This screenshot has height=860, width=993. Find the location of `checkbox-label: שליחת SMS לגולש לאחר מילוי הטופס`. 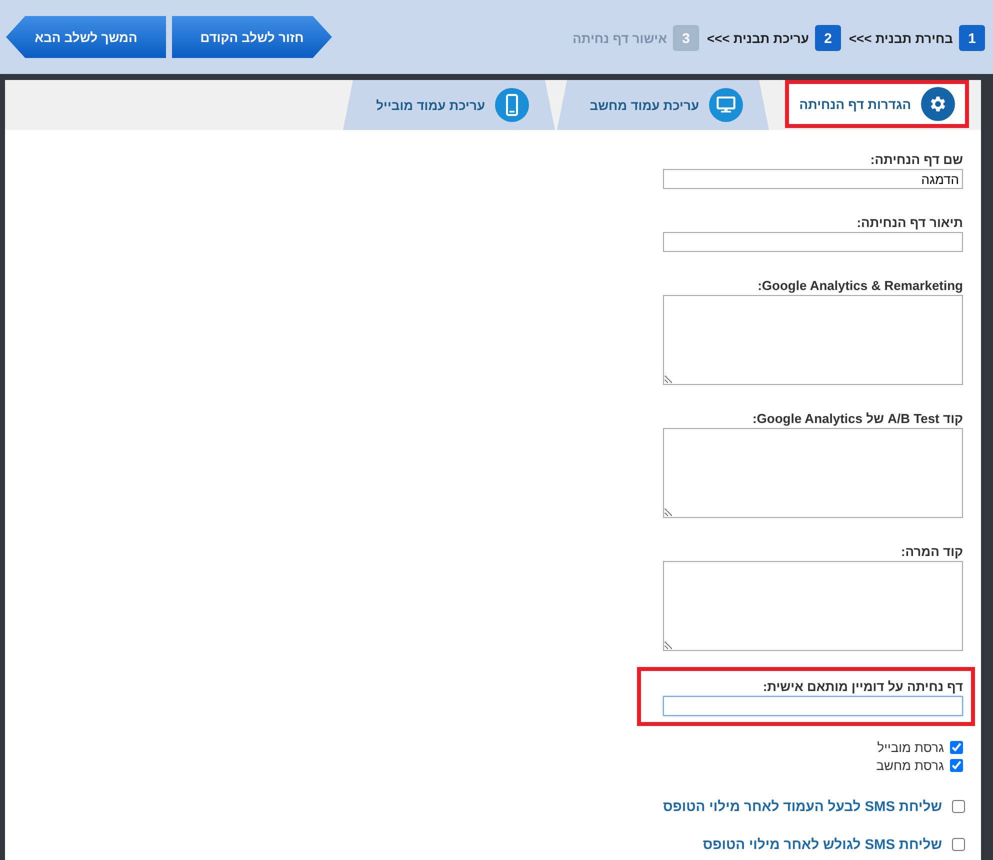

checkbox-label: שליחת SMS לגולש לאחר מילוי הטופס is located at coordinates (822, 844).